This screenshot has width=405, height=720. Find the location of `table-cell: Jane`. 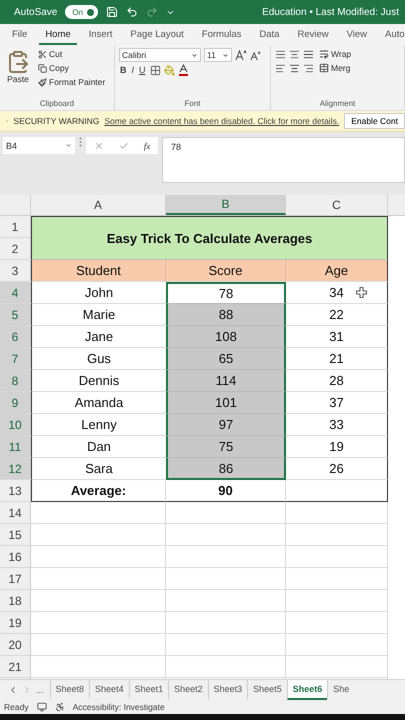

table-cell: Jane is located at coordinates (98, 337).